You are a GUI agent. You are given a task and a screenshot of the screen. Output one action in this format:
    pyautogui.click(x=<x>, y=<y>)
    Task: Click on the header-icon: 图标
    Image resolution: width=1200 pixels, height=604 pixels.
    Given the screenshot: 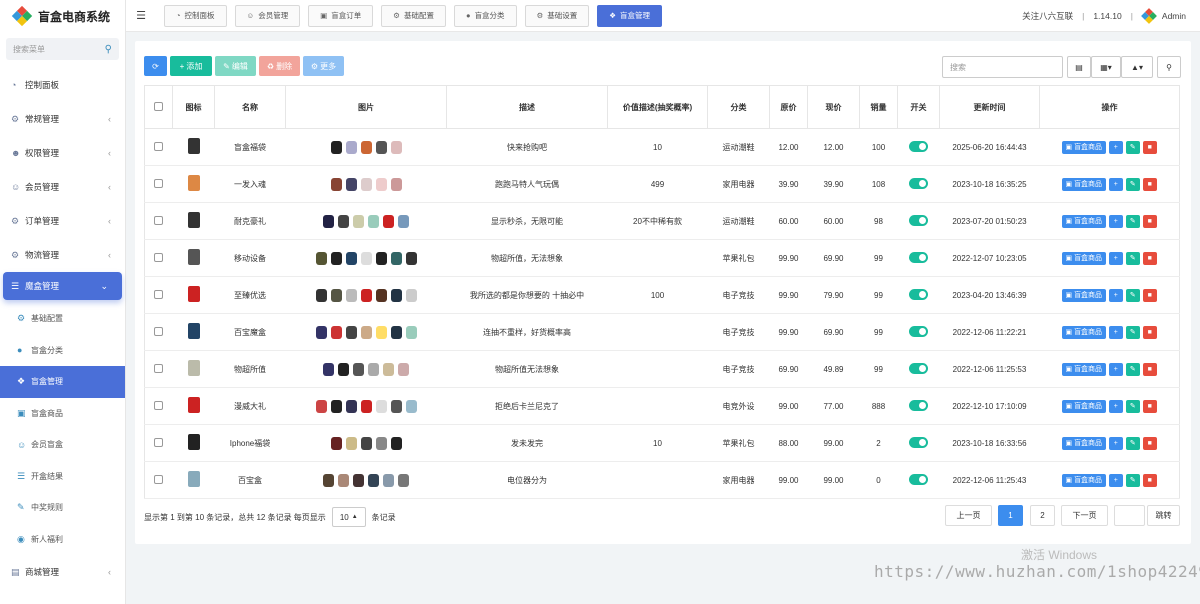 What is the action you would take?
    pyautogui.click(x=193, y=107)
    